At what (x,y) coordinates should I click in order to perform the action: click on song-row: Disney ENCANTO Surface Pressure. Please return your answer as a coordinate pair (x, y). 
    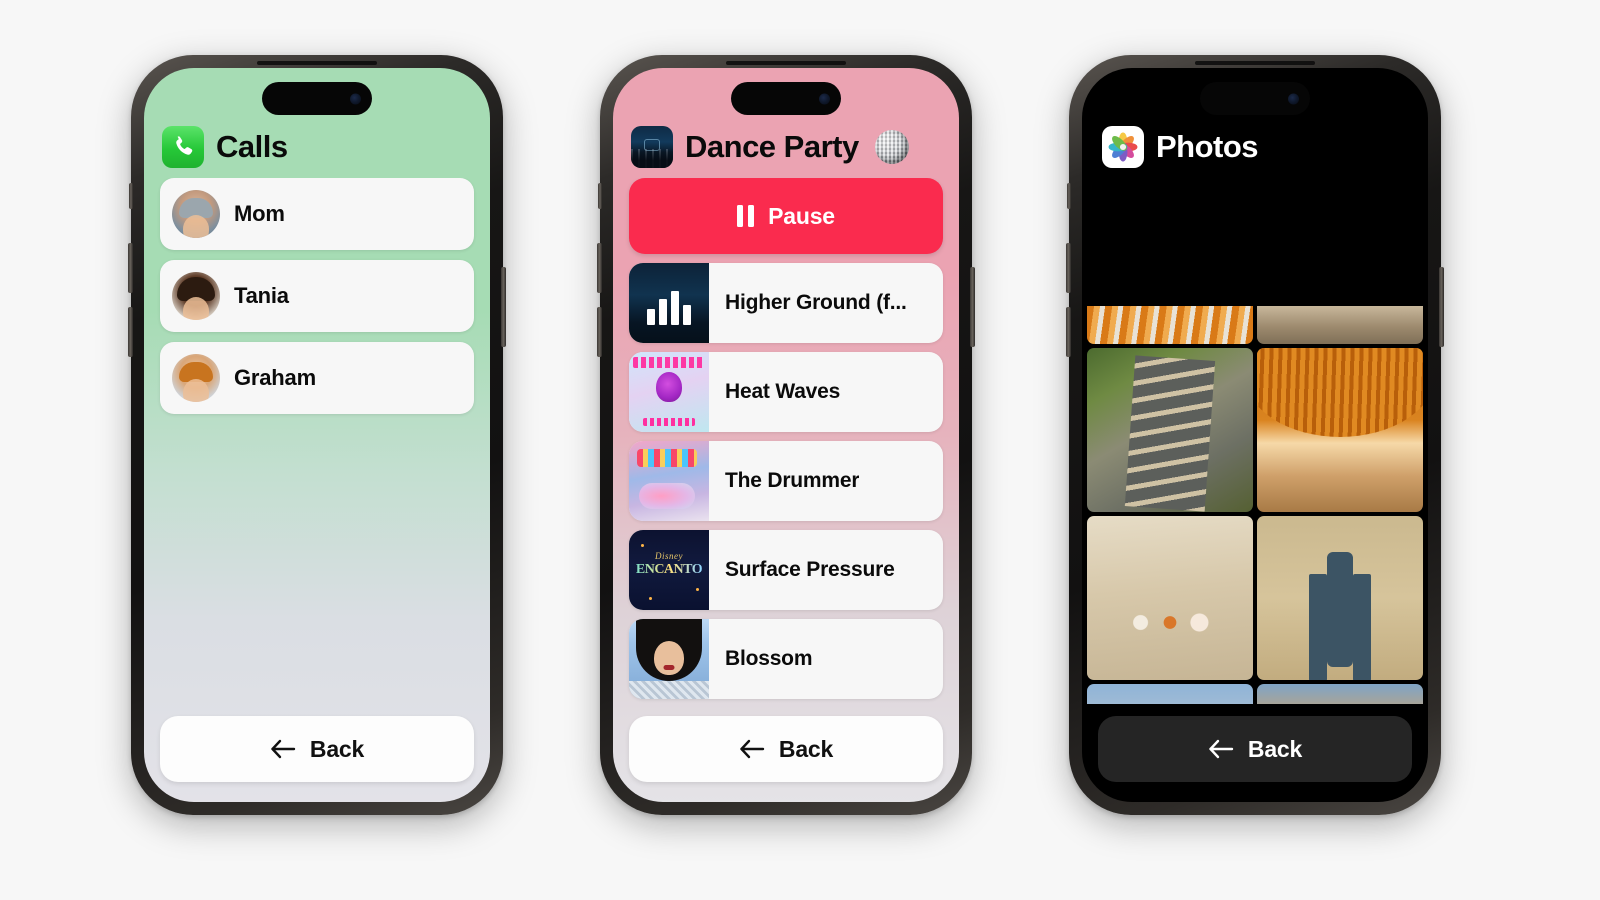
    Looking at the image, I should click on (786, 570).